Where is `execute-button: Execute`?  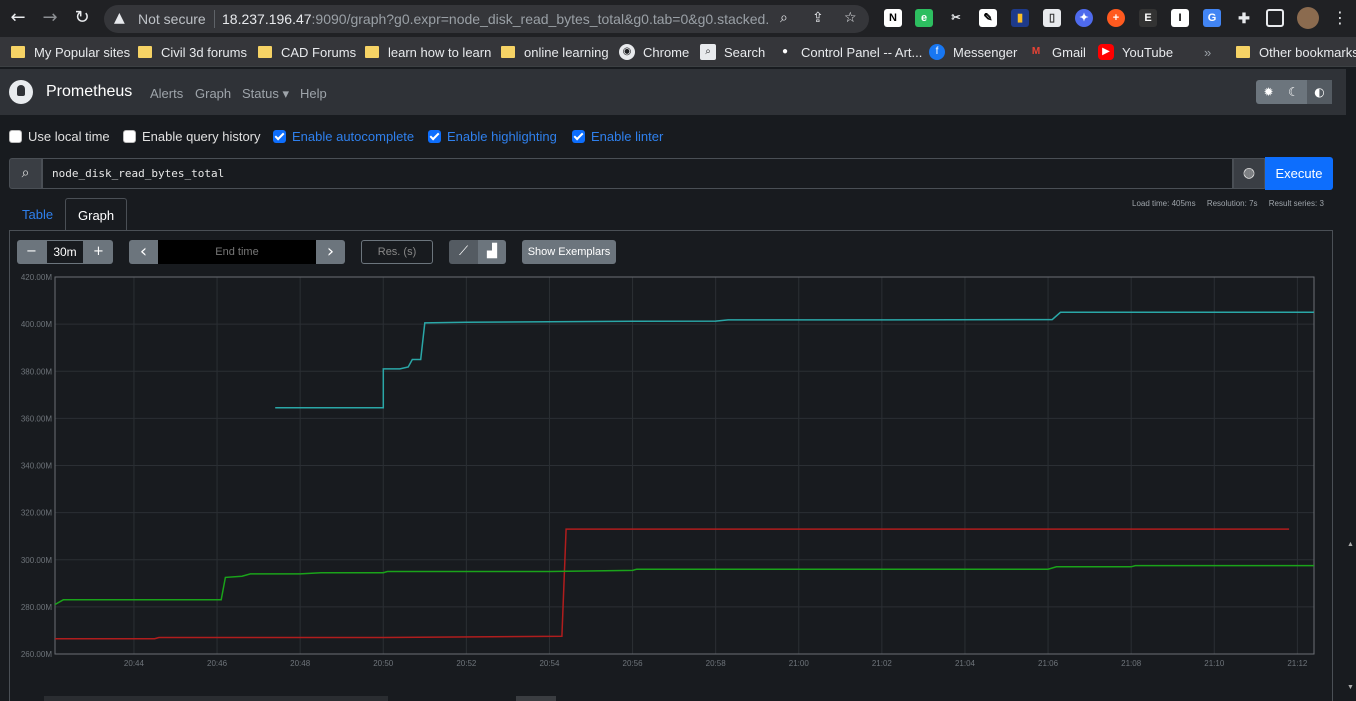
execute-button: Execute is located at coordinates (1299, 173).